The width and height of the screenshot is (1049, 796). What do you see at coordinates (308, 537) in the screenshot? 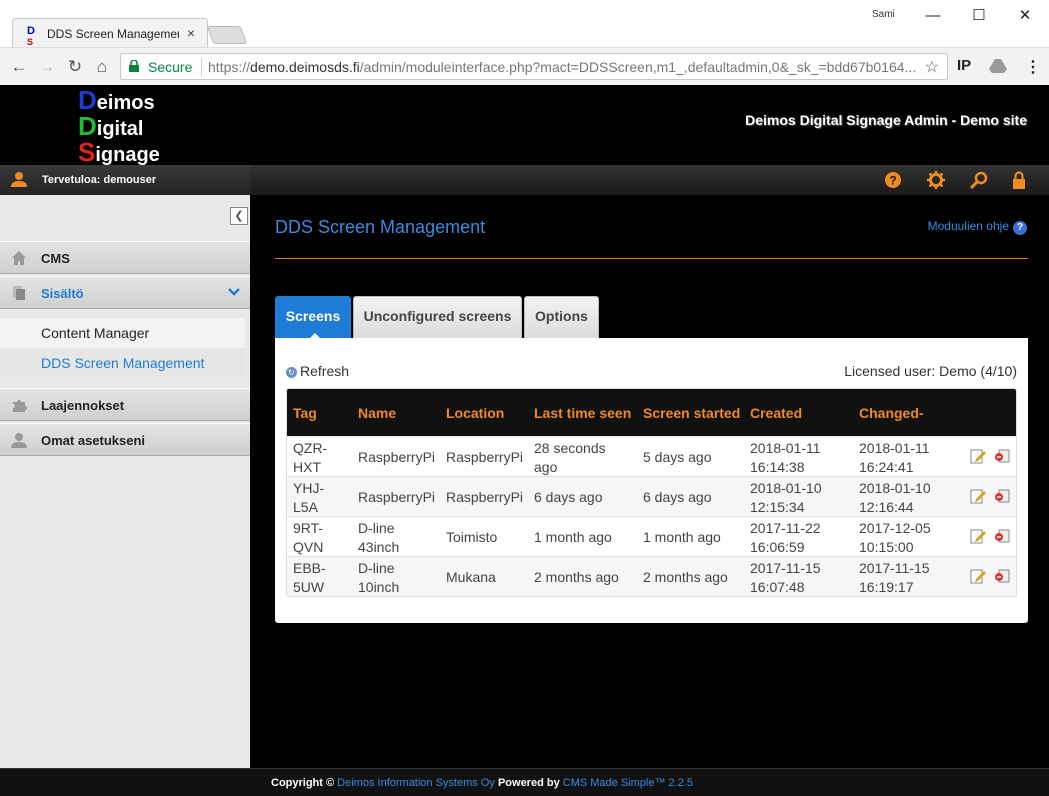
I see `cell-tag: 9RT- QVN` at bounding box center [308, 537].